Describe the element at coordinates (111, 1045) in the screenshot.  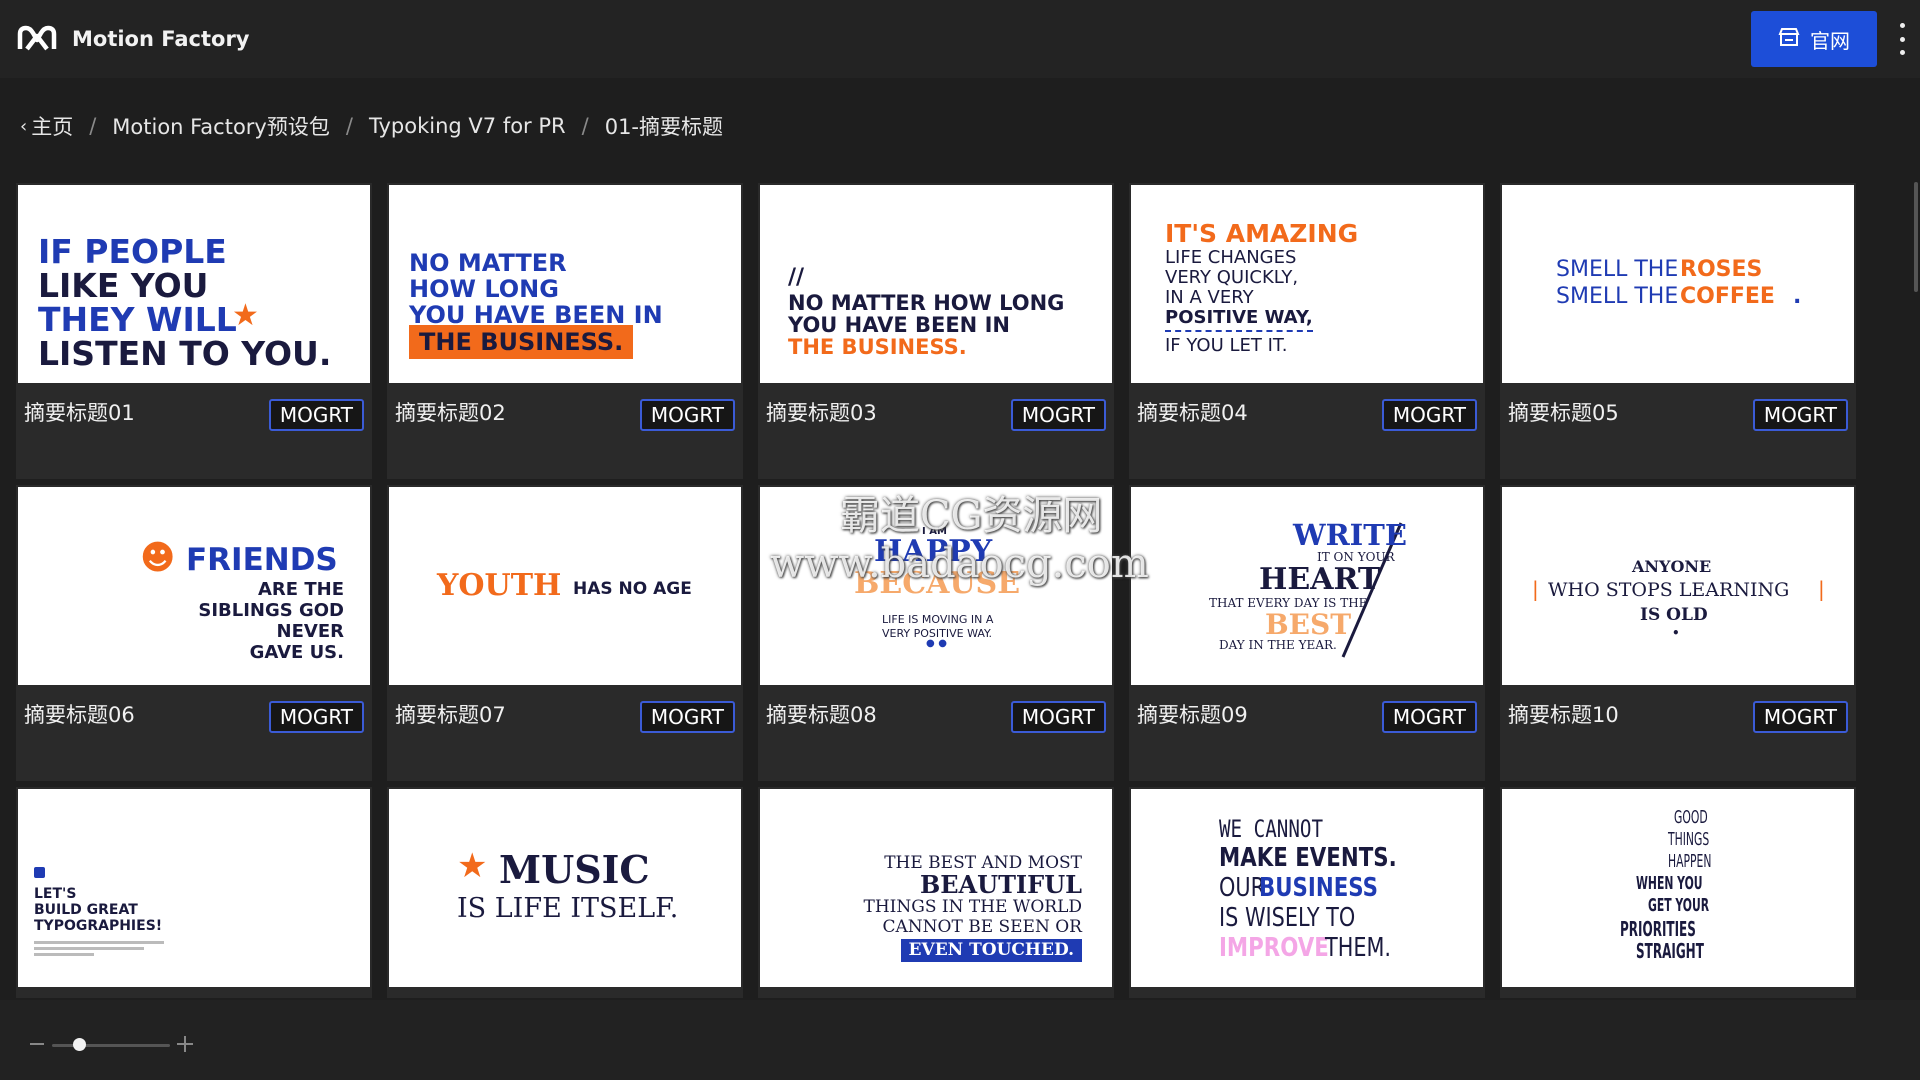
I see `zoom-slider` at that location.